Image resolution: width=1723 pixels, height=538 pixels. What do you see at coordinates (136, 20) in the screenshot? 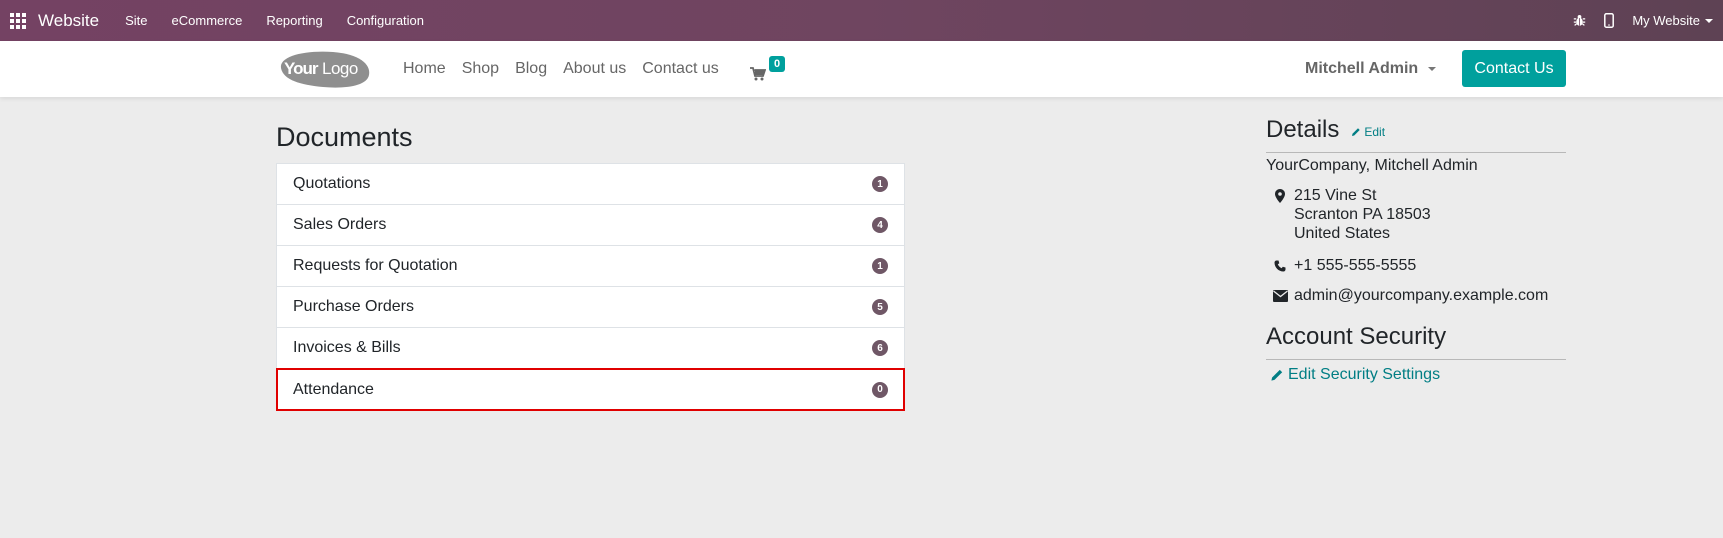
I see `menu-site: Site` at bounding box center [136, 20].